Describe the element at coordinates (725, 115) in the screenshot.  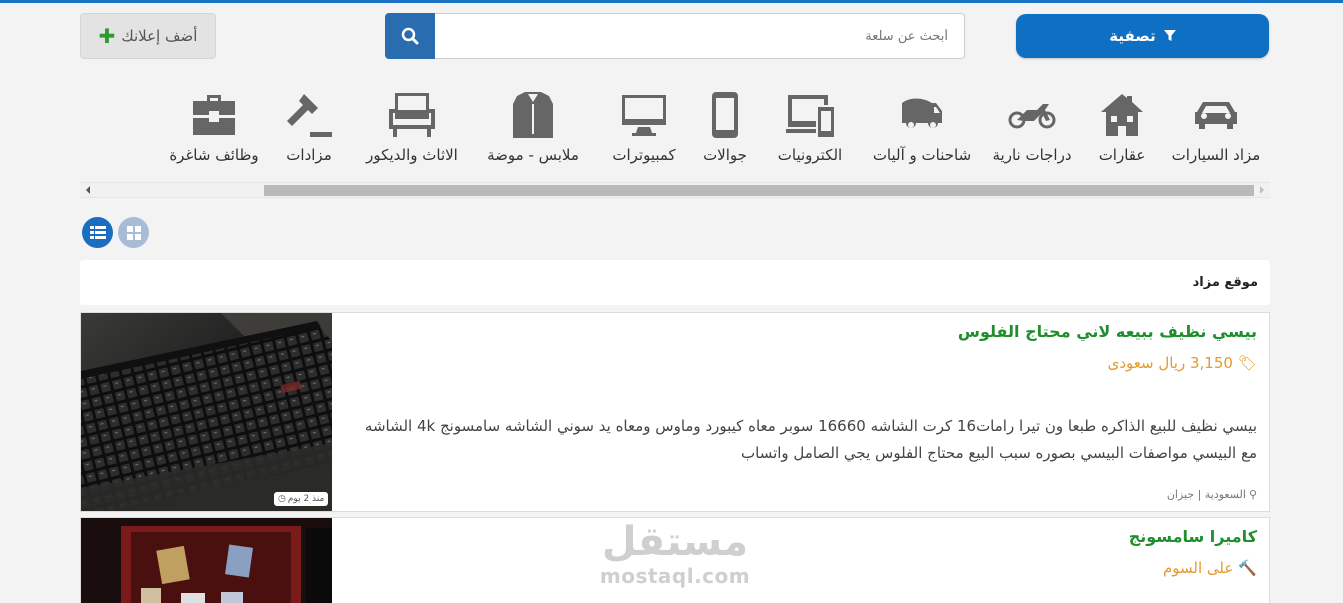
I see `mobile-icon` at that location.